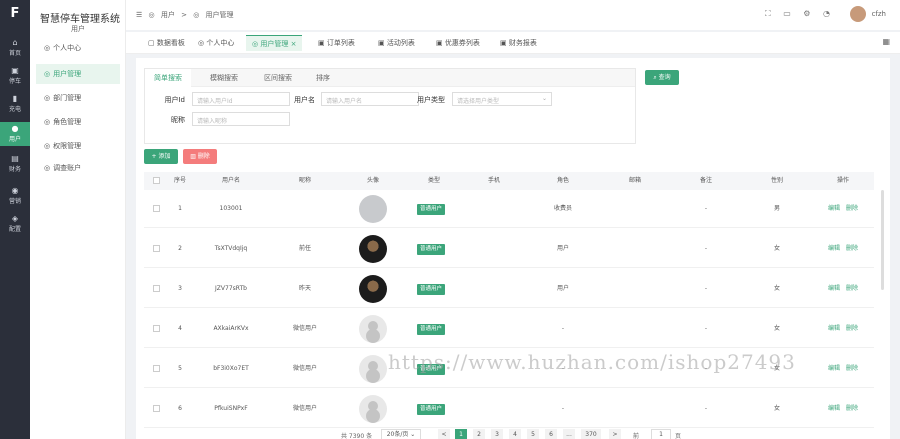 Image resolution: width=900 pixels, height=439 pixels. I want to click on bell-icon: ◔, so click(826, 13).